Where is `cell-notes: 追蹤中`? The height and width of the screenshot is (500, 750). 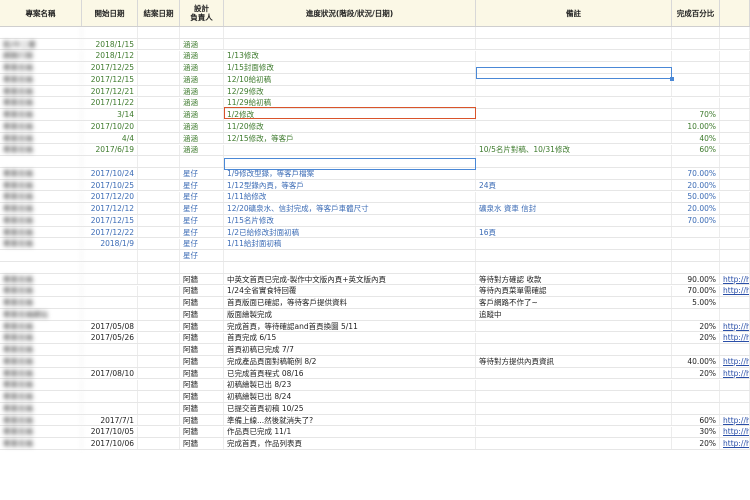 cell-notes: 追蹤中 is located at coordinates (574, 314).